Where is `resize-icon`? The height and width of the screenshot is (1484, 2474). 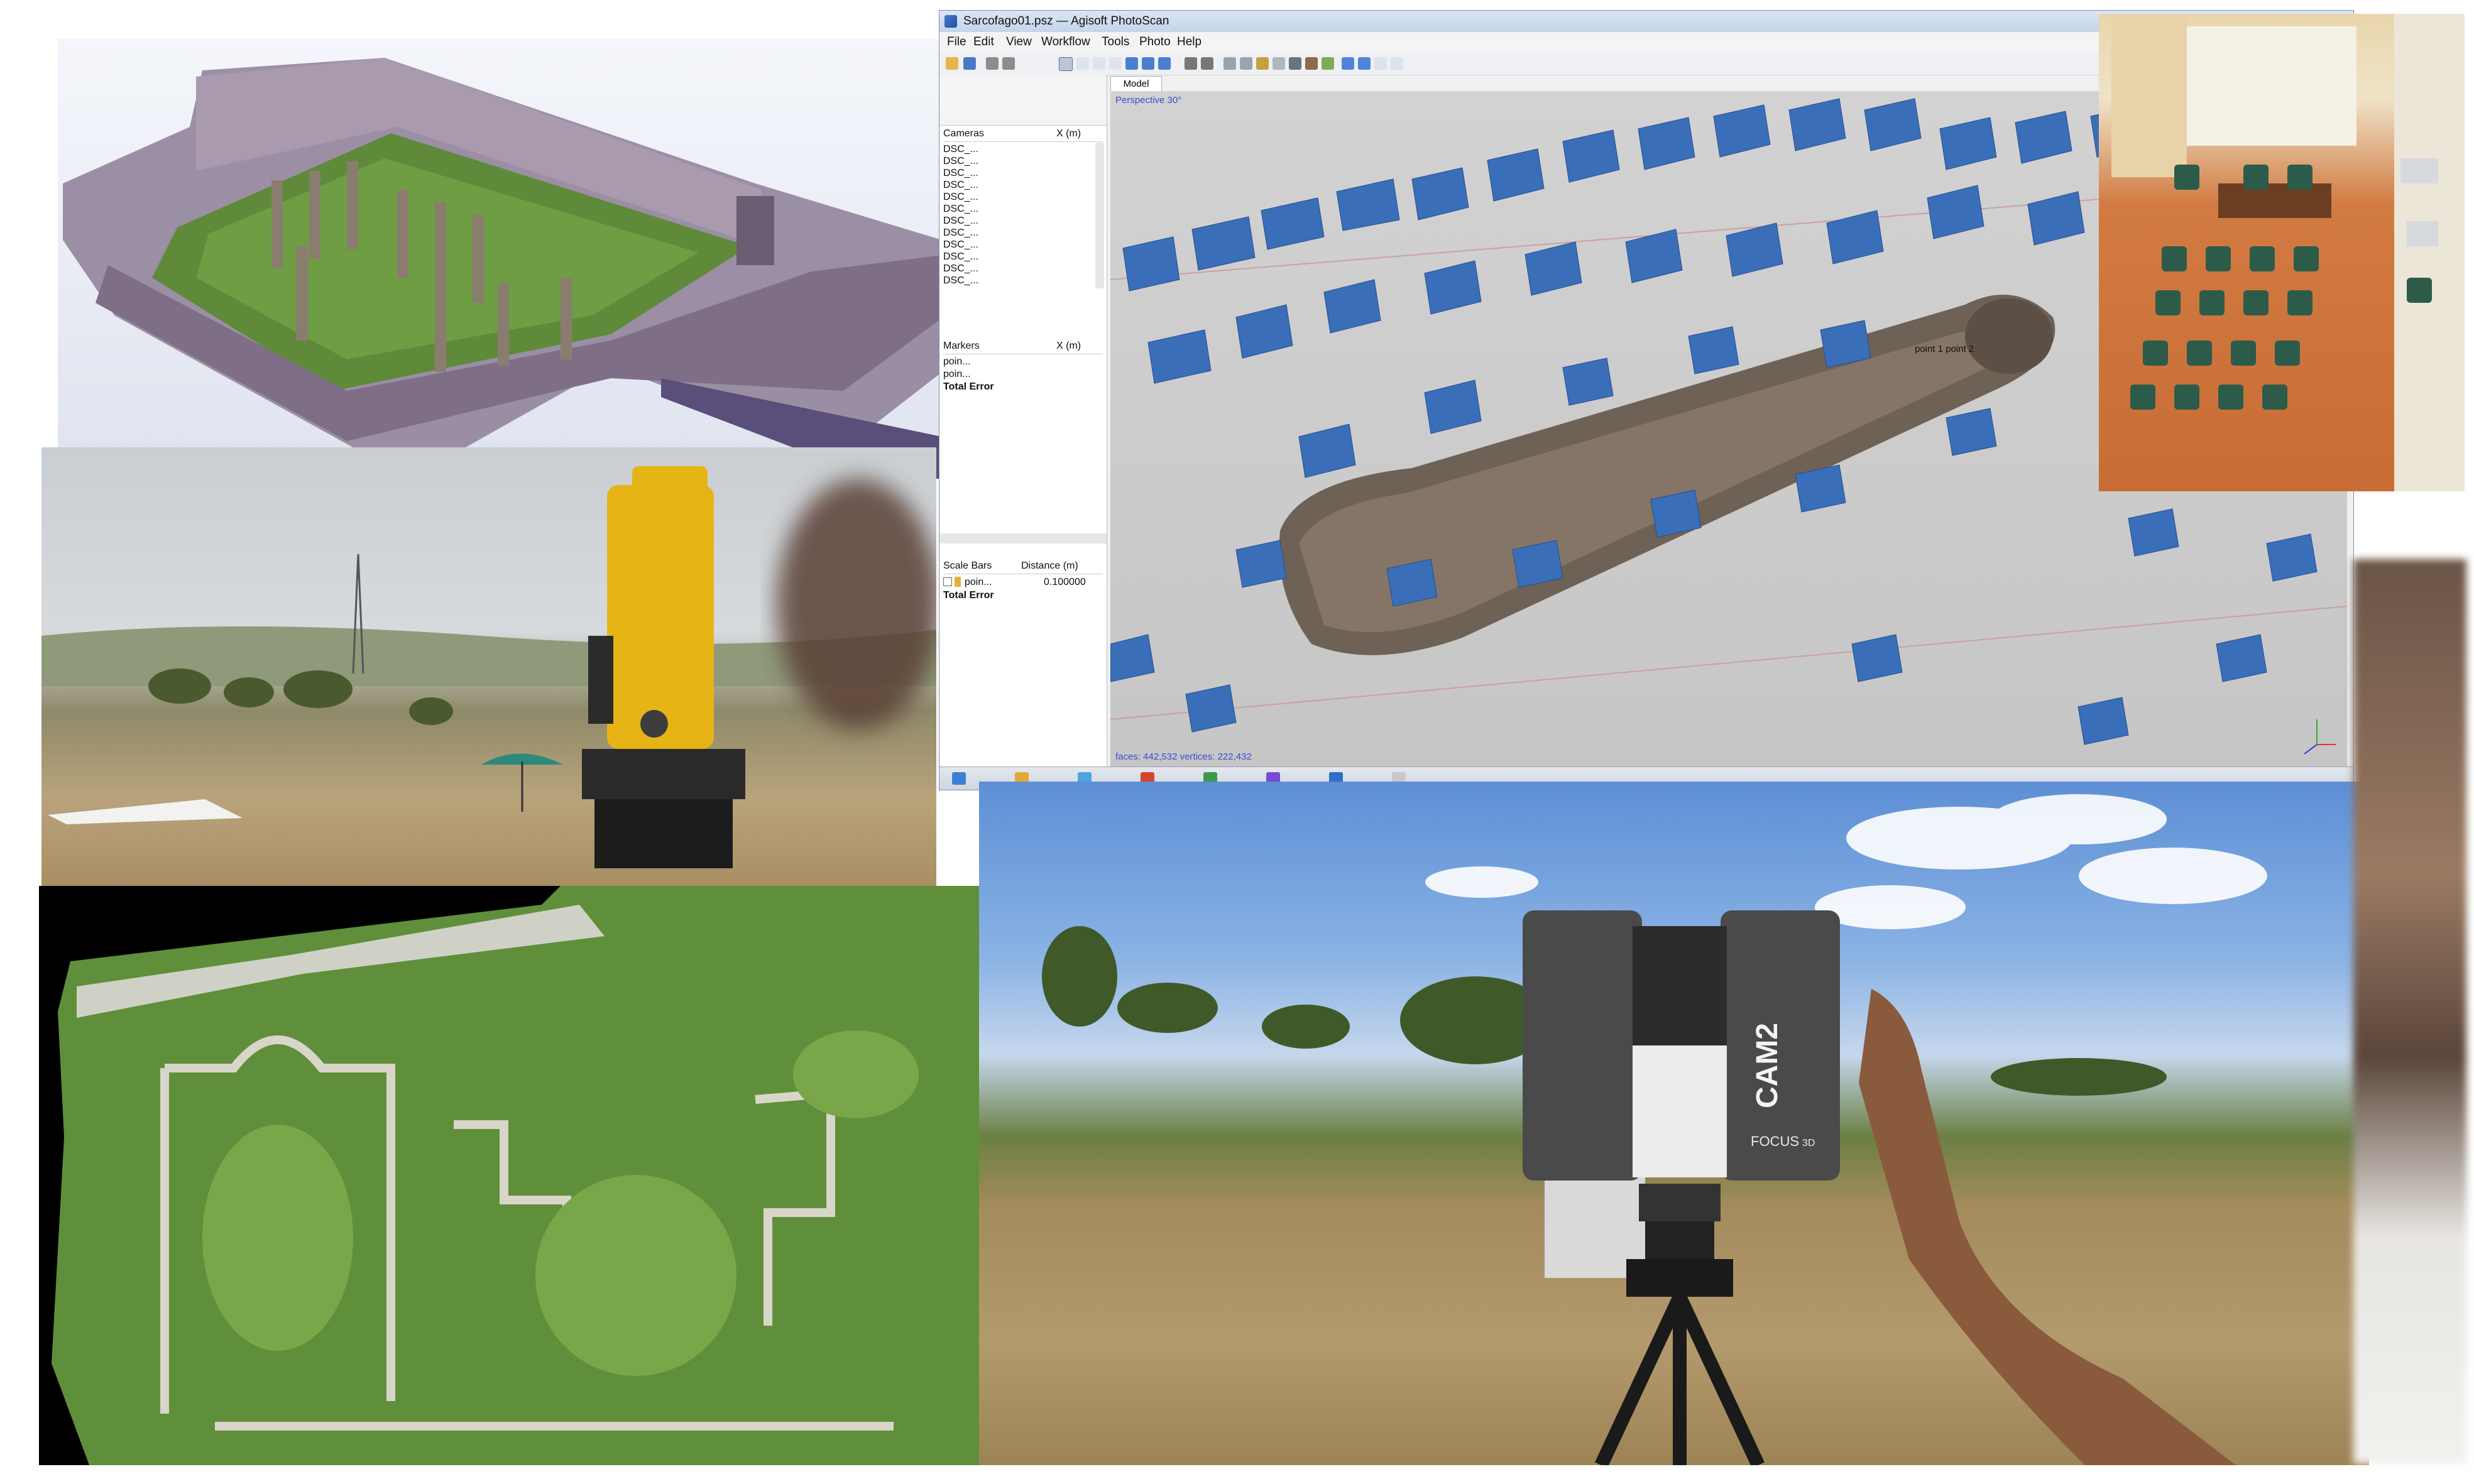
resize-icon is located at coordinates (1164, 63).